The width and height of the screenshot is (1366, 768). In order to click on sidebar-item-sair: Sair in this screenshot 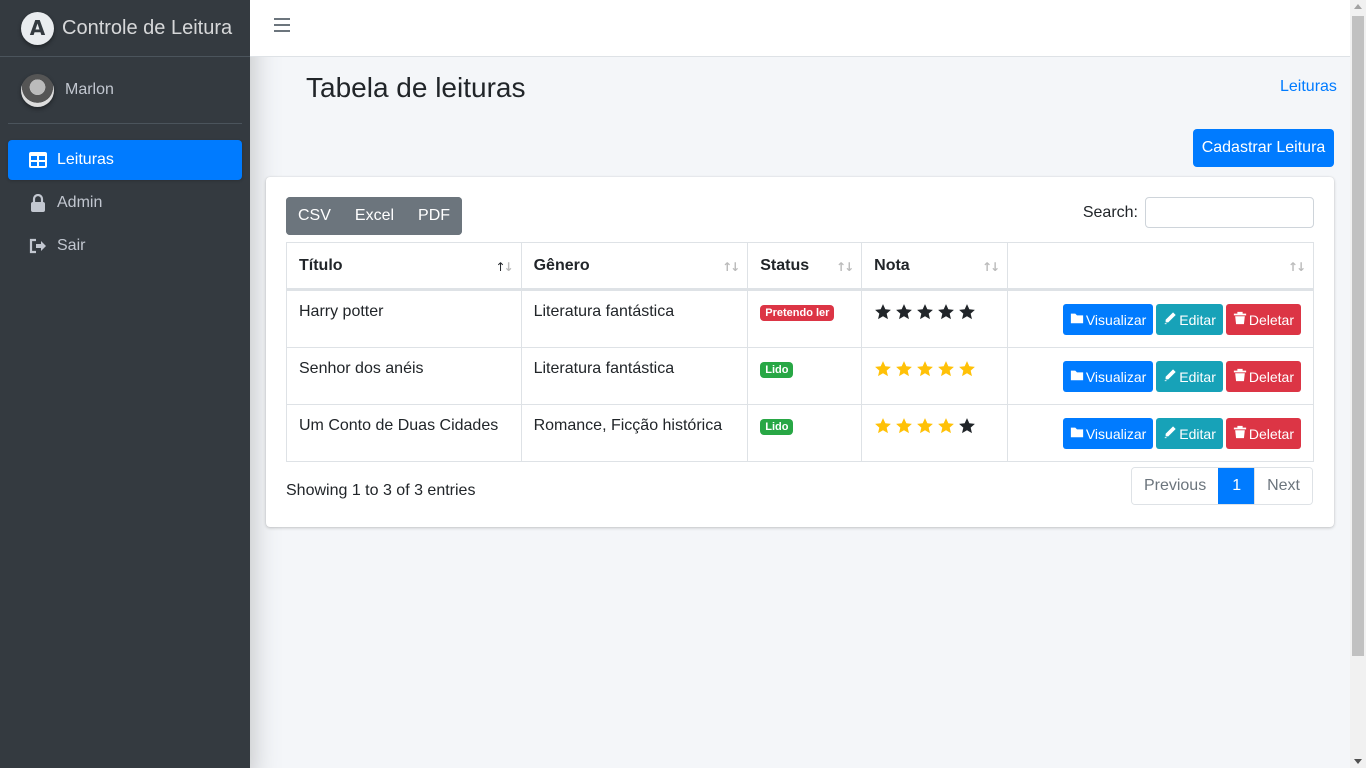, I will do `click(125, 246)`.